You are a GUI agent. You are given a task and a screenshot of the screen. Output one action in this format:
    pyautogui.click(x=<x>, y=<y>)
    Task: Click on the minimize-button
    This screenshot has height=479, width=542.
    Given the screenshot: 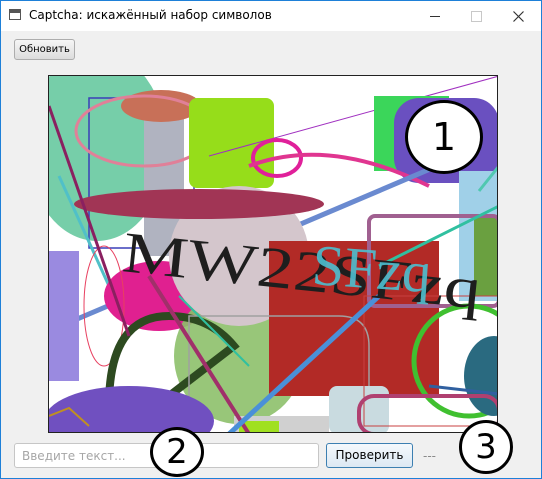 What is the action you would take?
    pyautogui.click(x=435, y=16)
    